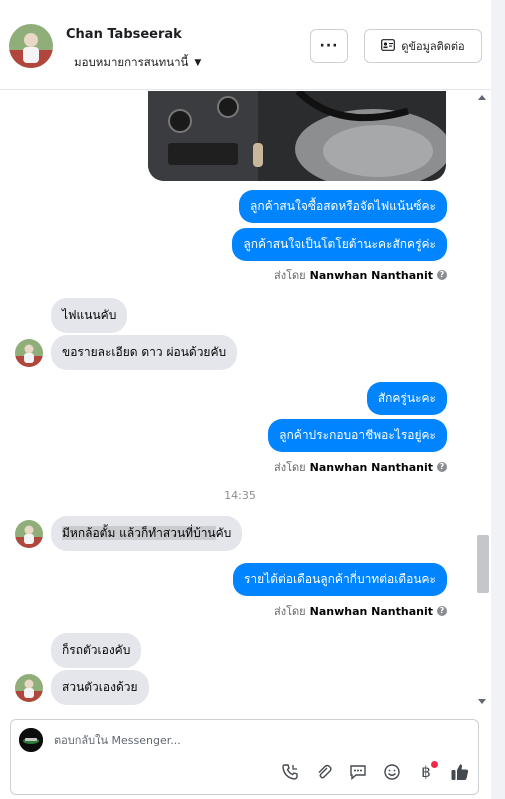 The image size is (505, 799). Describe the element at coordinates (198, 63) in the screenshot. I see `caret-down-icon: ▼` at that location.